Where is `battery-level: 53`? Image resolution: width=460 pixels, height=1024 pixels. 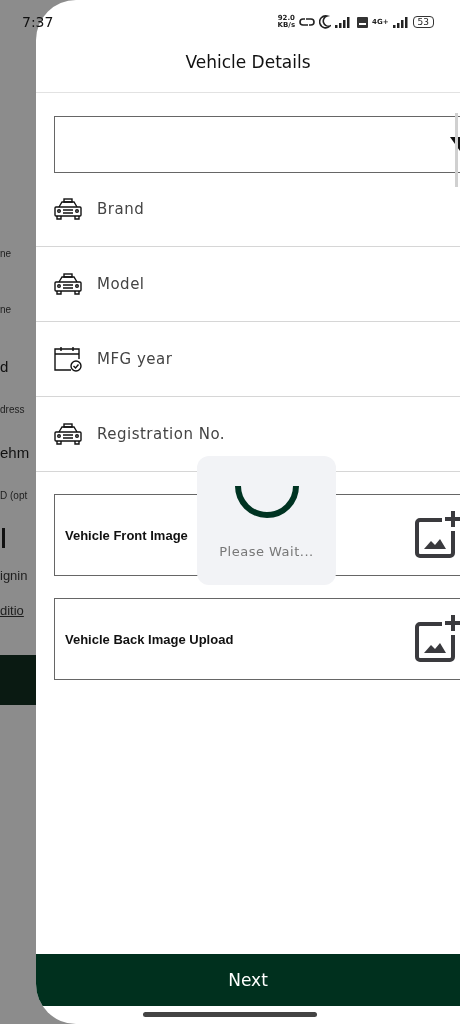
battery-level: 53 is located at coordinates (423, 22).